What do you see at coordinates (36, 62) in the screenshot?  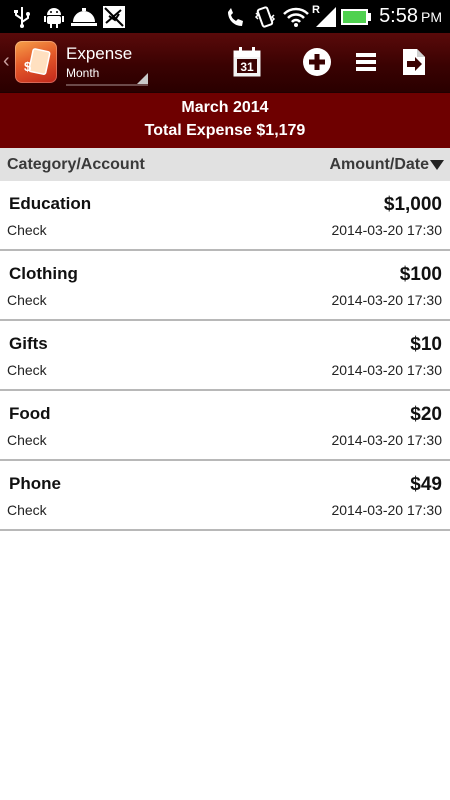 I see `app-logo-icon: $` at bounding box center [36, 62].